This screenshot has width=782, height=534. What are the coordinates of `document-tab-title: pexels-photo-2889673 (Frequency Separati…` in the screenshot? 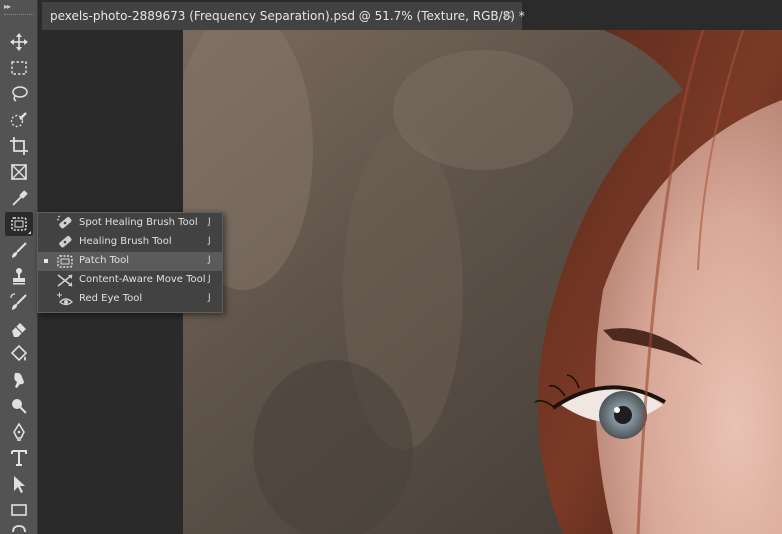 It's located at (287, 16).